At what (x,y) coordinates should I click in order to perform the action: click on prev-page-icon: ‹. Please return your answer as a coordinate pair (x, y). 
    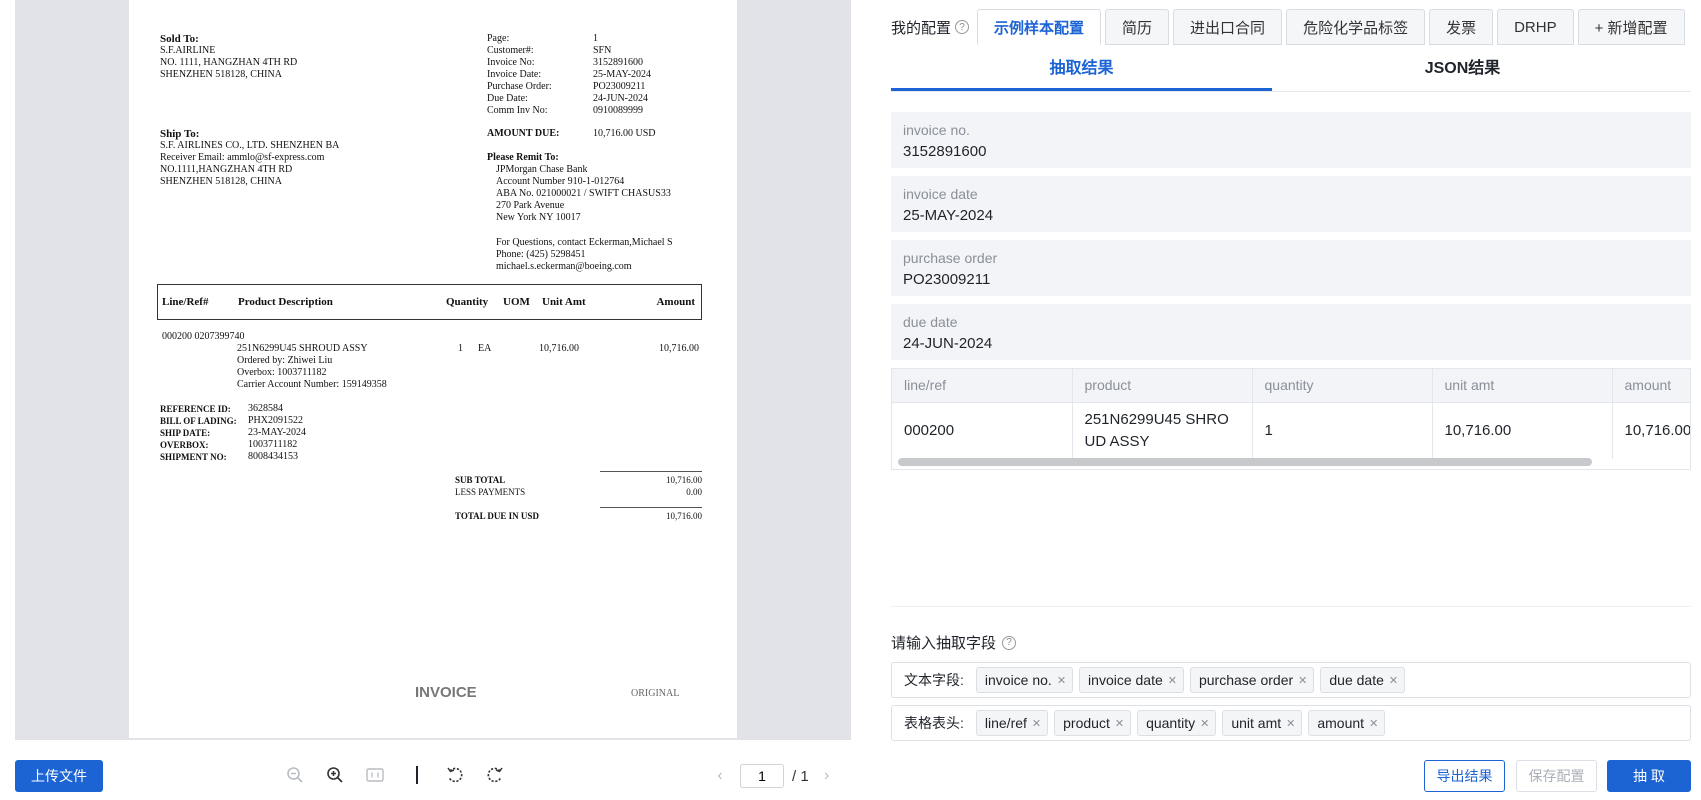
    Looking at the image, I should click on (720, 776).